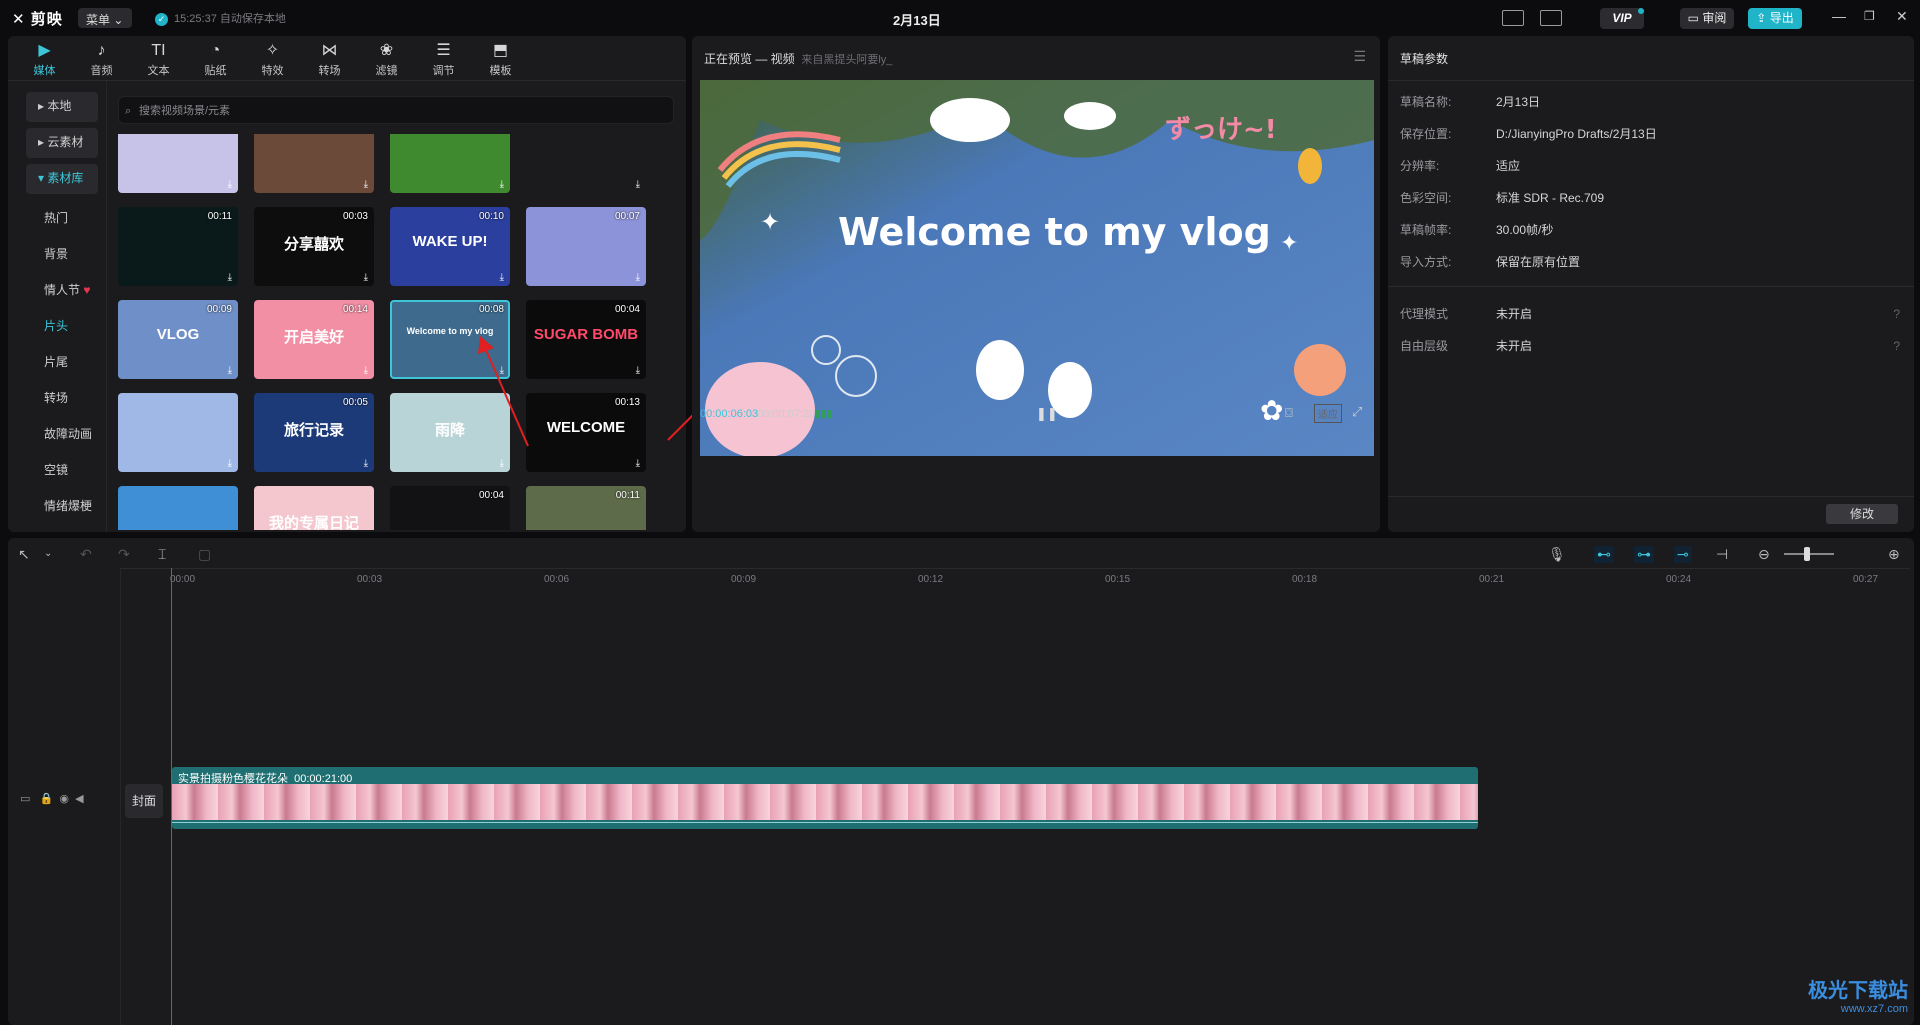 The image size is (1920, 1025). I want to click on japanese-sticker: ずっけ~!, so click(1221, 130).